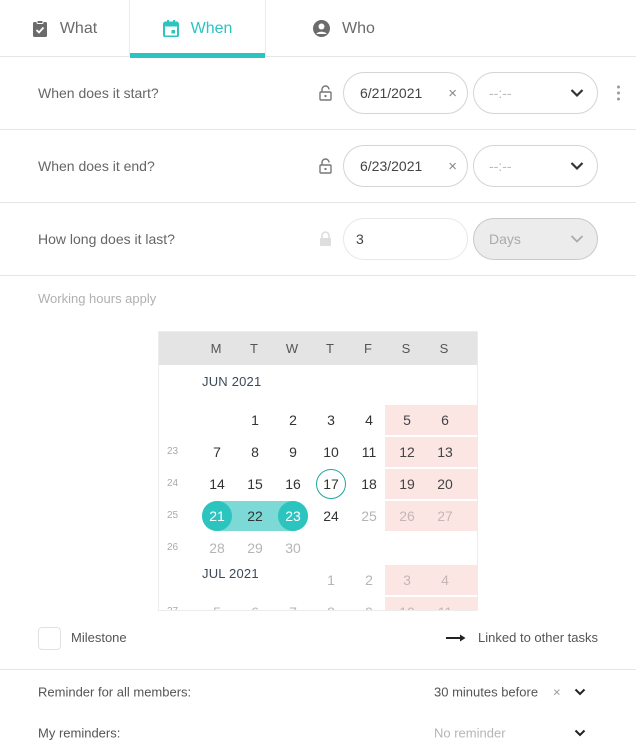  What do you see at coordinates (505, 239) in the screenshot?
I see `duration-unit-value: Days` at bounding box center [505, 239].